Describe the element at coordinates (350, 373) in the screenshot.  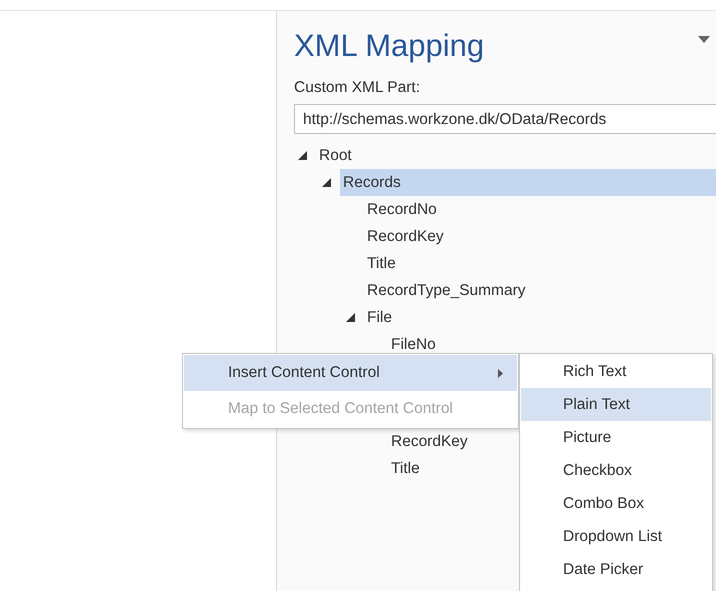
I see `menu-item: Insert Content Control` at that location.